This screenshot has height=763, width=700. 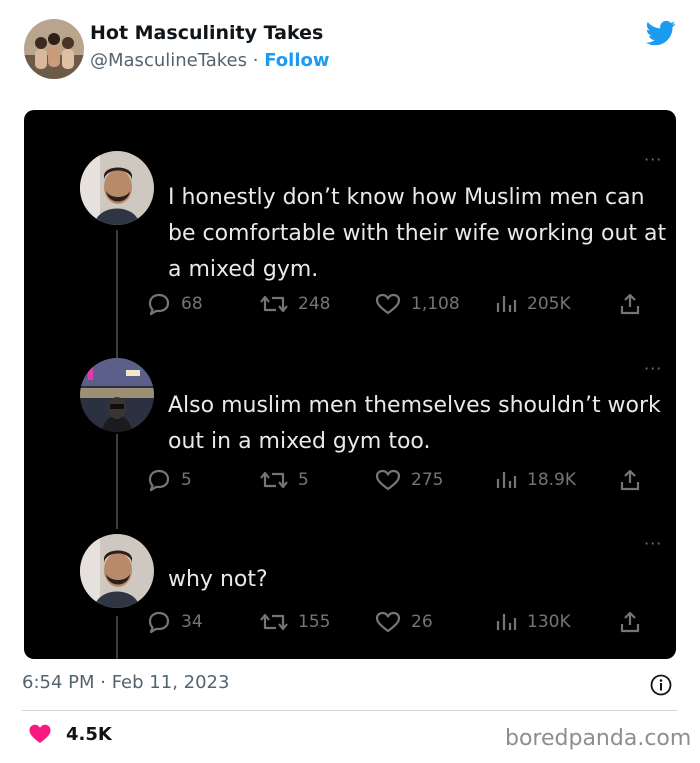 What do you see at coordinates (549, 304) in the screenshot?
I see `views-count: 205K` at bounding box center [549, 304].